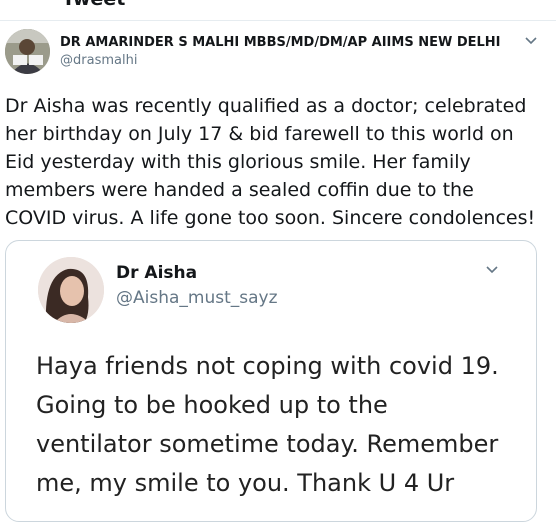 The height and width of the screenshot is (522, 556). I want to click on quoted-author-handle: @Aisha_must_sayz, so click(197, 298).